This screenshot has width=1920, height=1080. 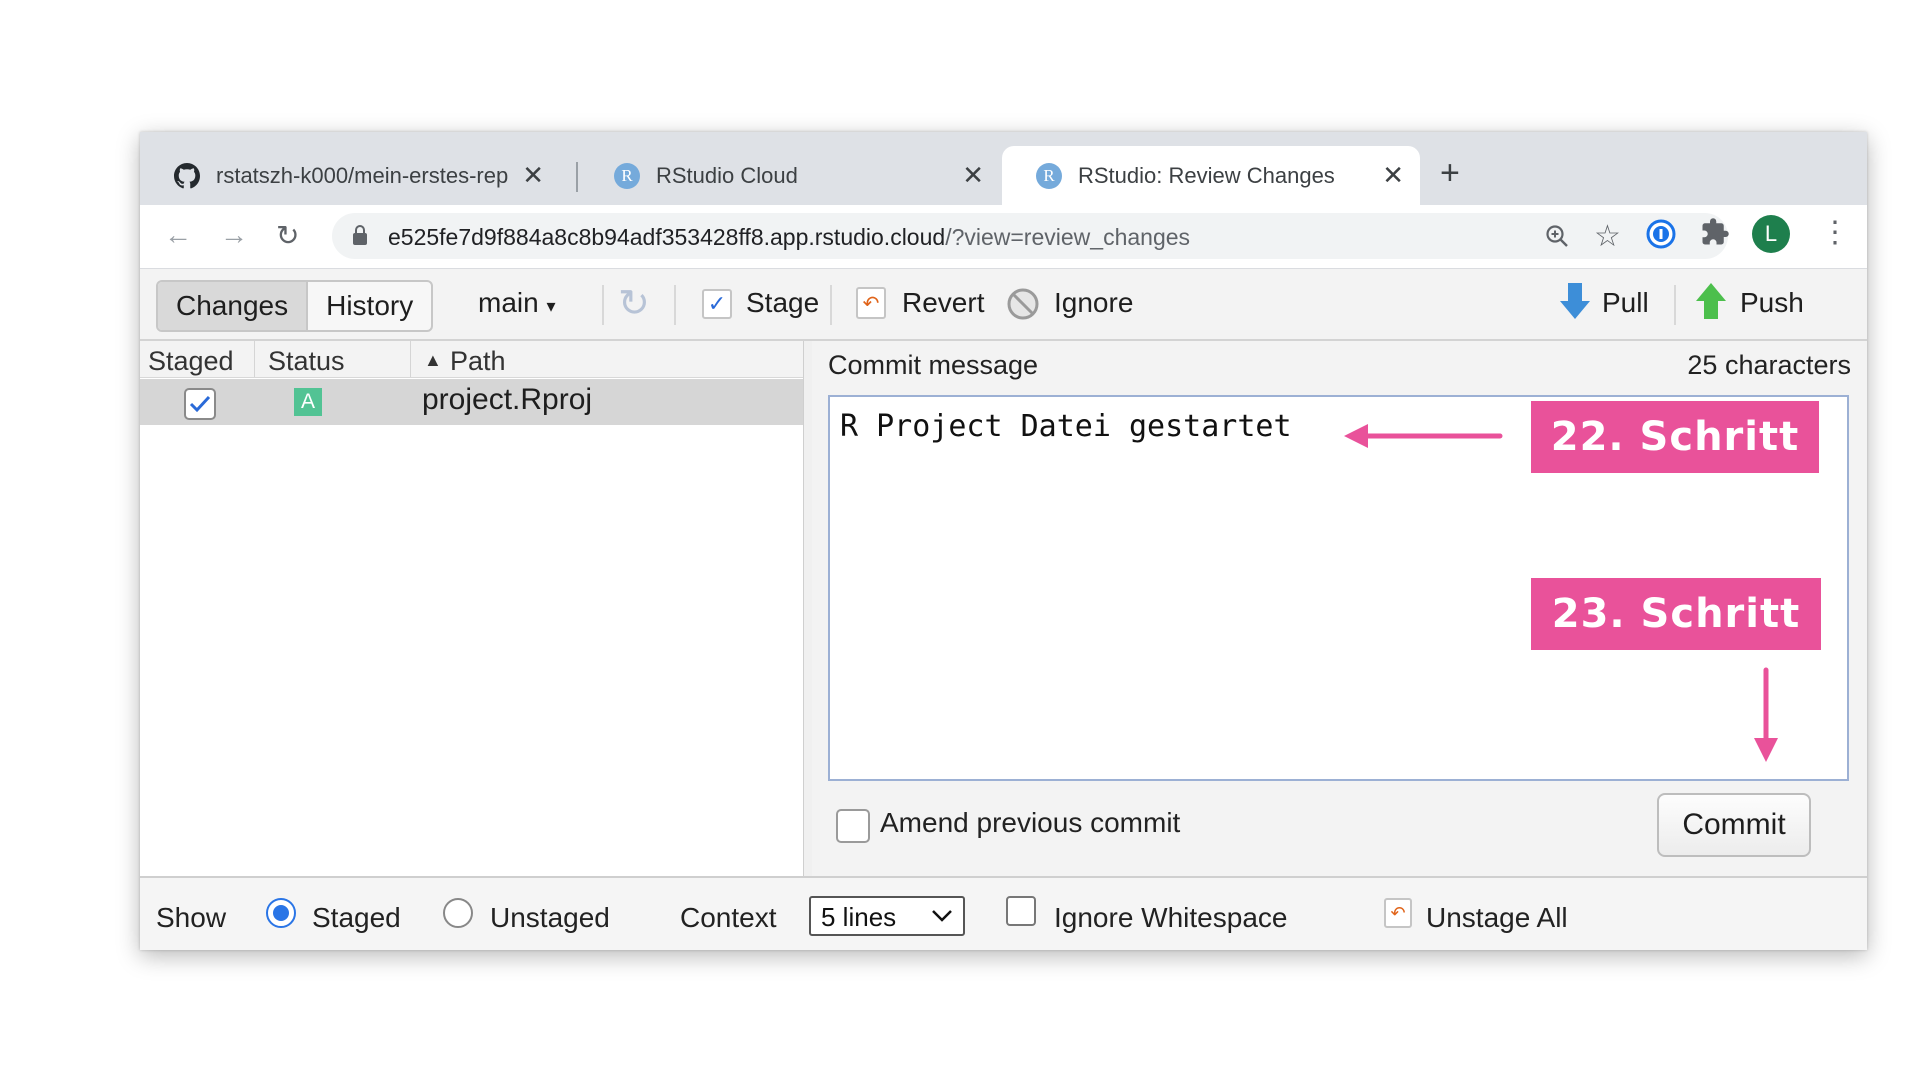 I want to click on arrow-down-icon, so click(x=1766, y=714).